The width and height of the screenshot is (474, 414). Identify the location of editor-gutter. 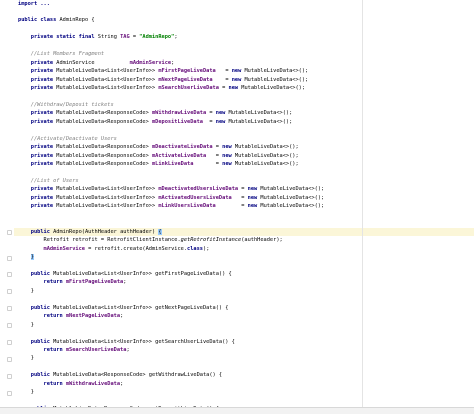
(7, 207).